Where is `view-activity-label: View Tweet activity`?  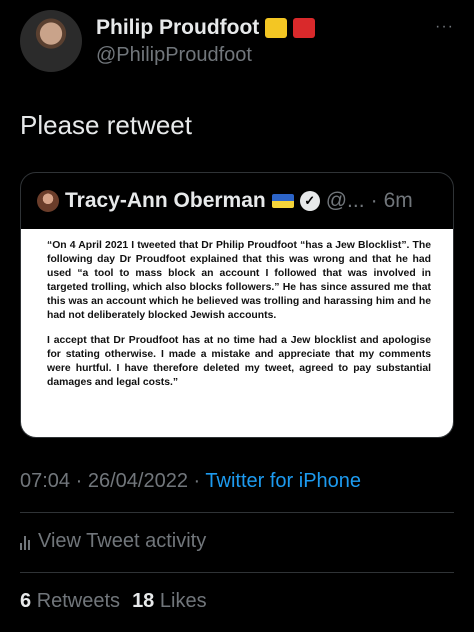
view-activity-label: View Tweet activity is located at coordinates (122, 541).